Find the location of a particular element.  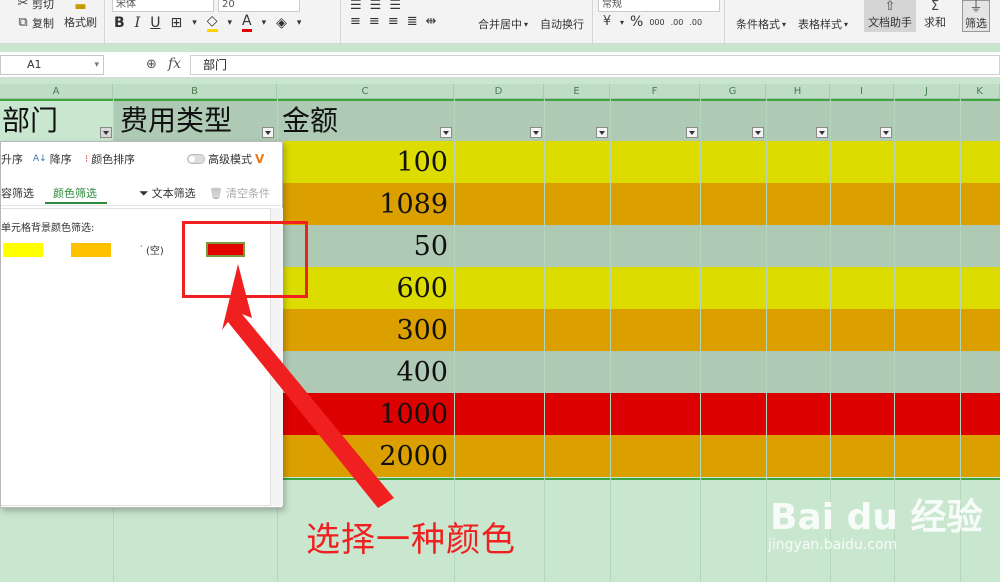

watermark-url: jingyan.baidu.com is located at coordinates (833, 545).